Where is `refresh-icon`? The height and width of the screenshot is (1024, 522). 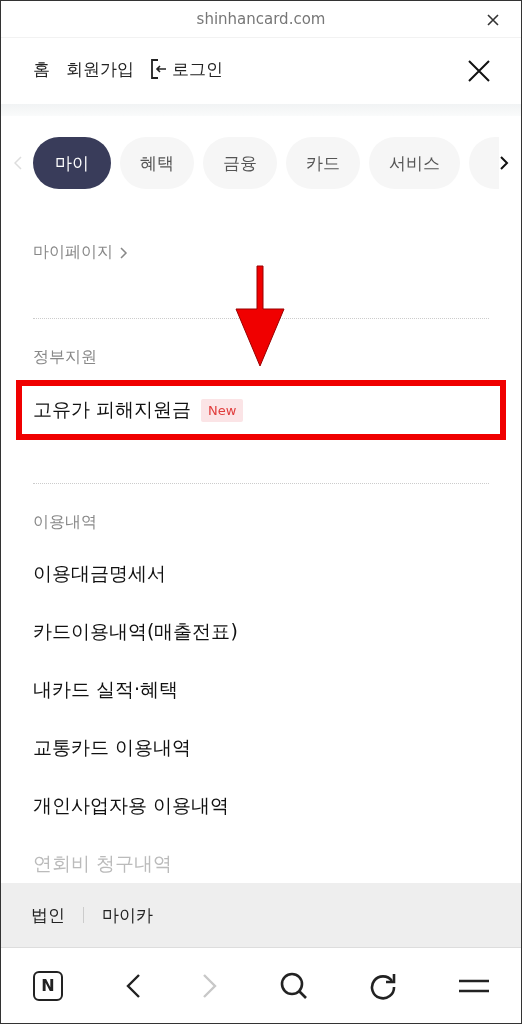
refresh-icon is located at coordinates (383, 985).